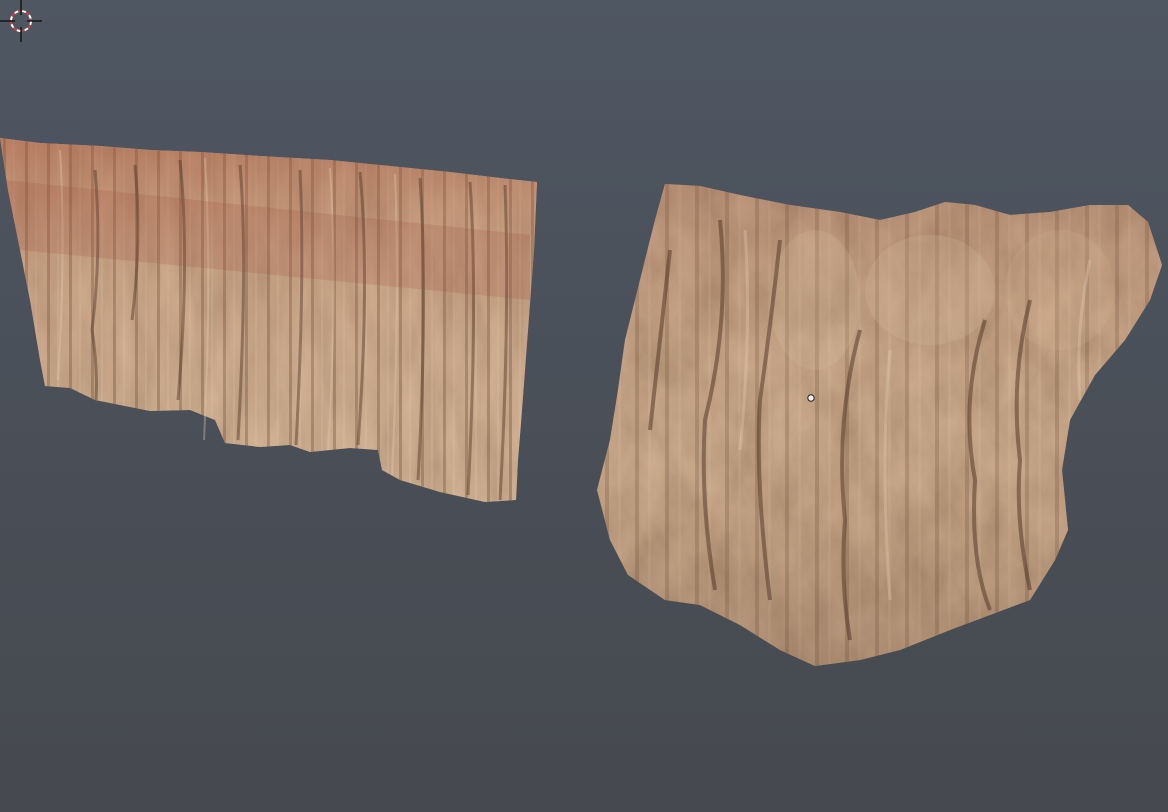  Describe the element at coordinates (811, 398) in the screenshot. I see `object-origin-icon` at that location.